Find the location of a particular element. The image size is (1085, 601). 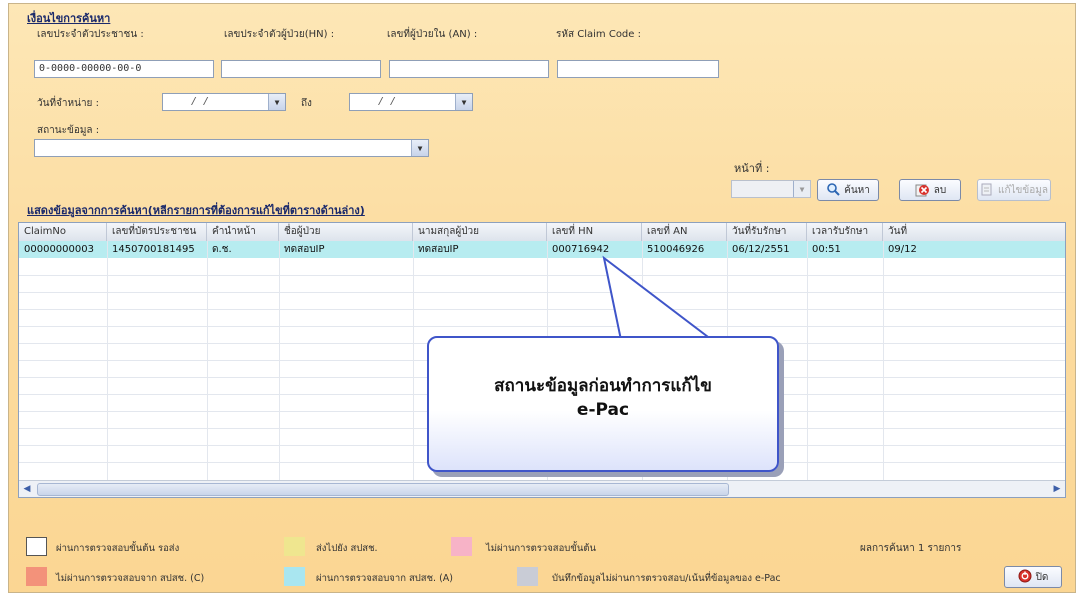

legend-label: ไม่ผ่านการตรวจสอบขั้นต้น is located at coordinates (541, 548).